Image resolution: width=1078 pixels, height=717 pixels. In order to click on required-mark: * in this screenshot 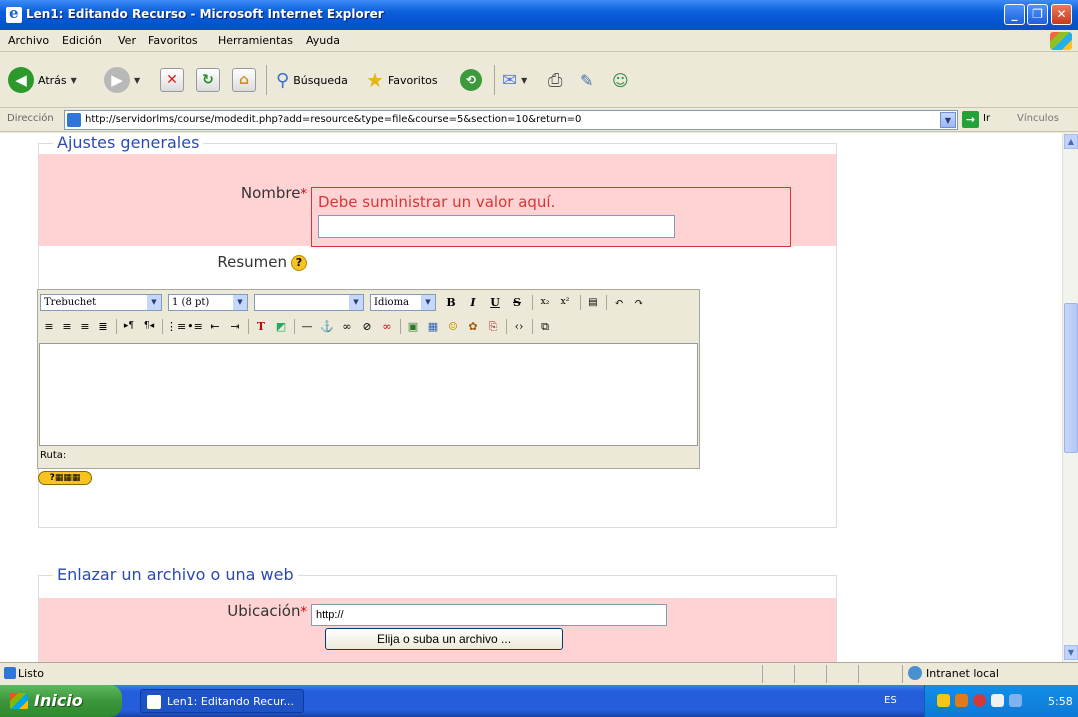, I will do `click(304, 612)`.